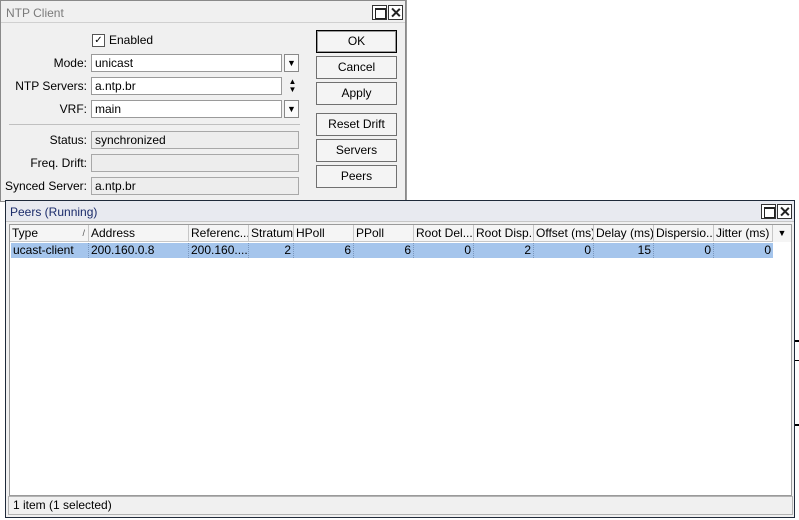 The height and width of the screenshot is (520, 799). What do you see at coordinates (356, 176) in the screenshot?
I see `peers-button: Peers` at bounding box center [356, 176].